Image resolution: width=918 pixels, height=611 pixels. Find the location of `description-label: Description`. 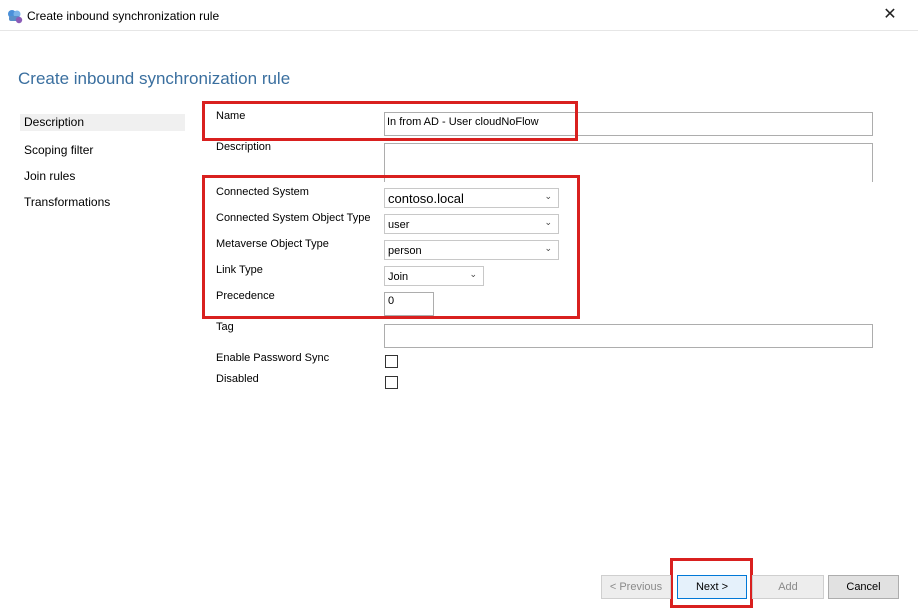

description-label: Description is located at coordinates (244, 147).